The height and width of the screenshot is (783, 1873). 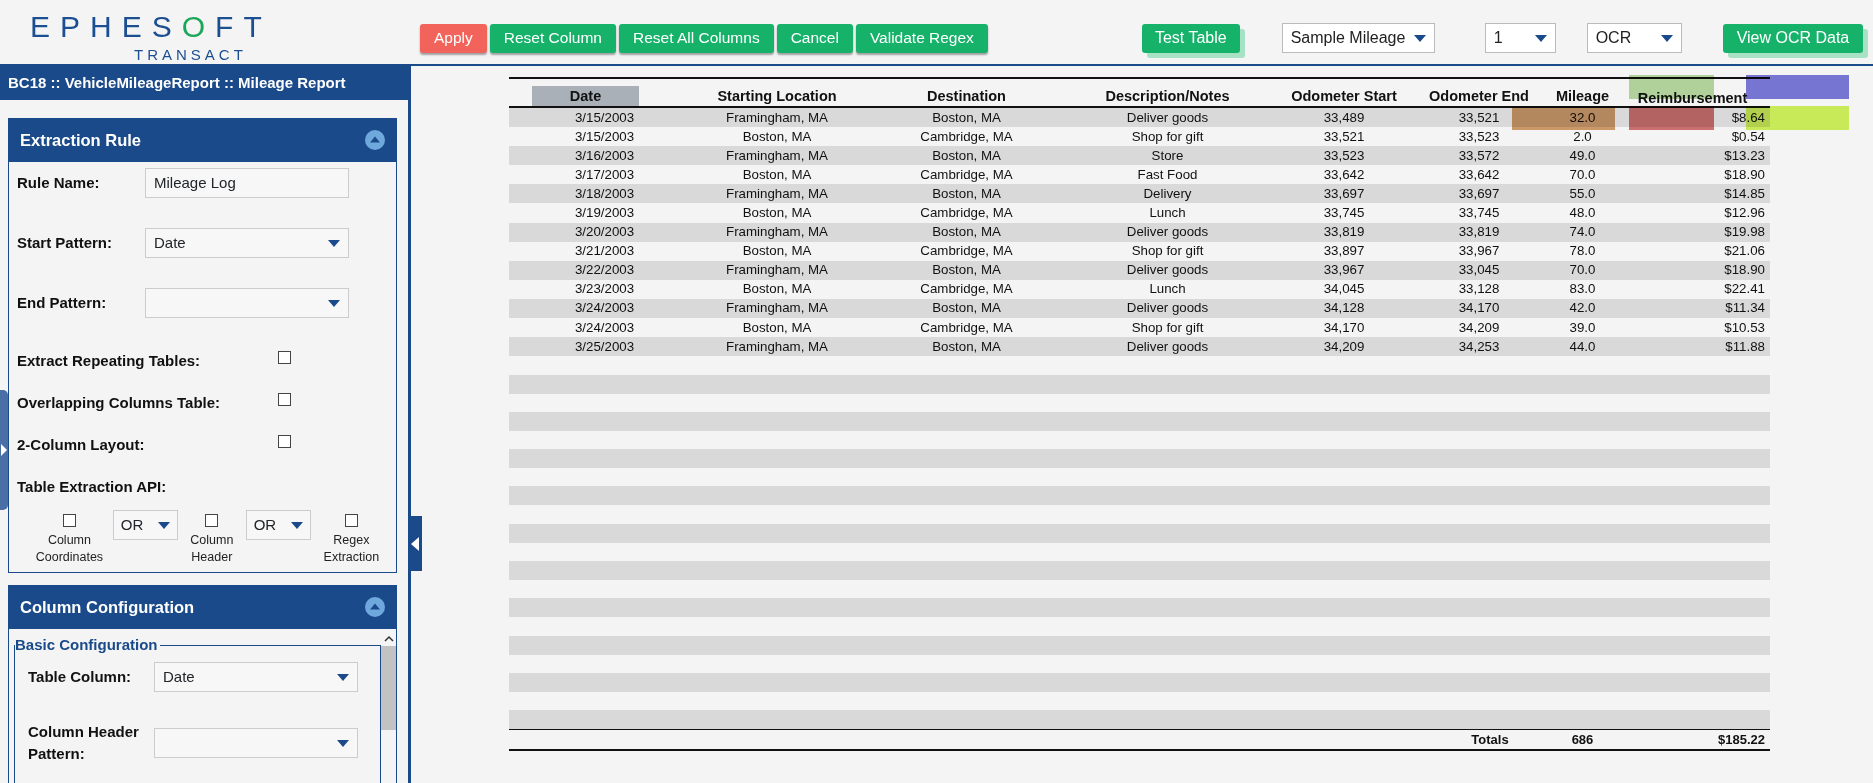 I want to click on table-cell: 3/23/2003, so click(x=604, y=289).